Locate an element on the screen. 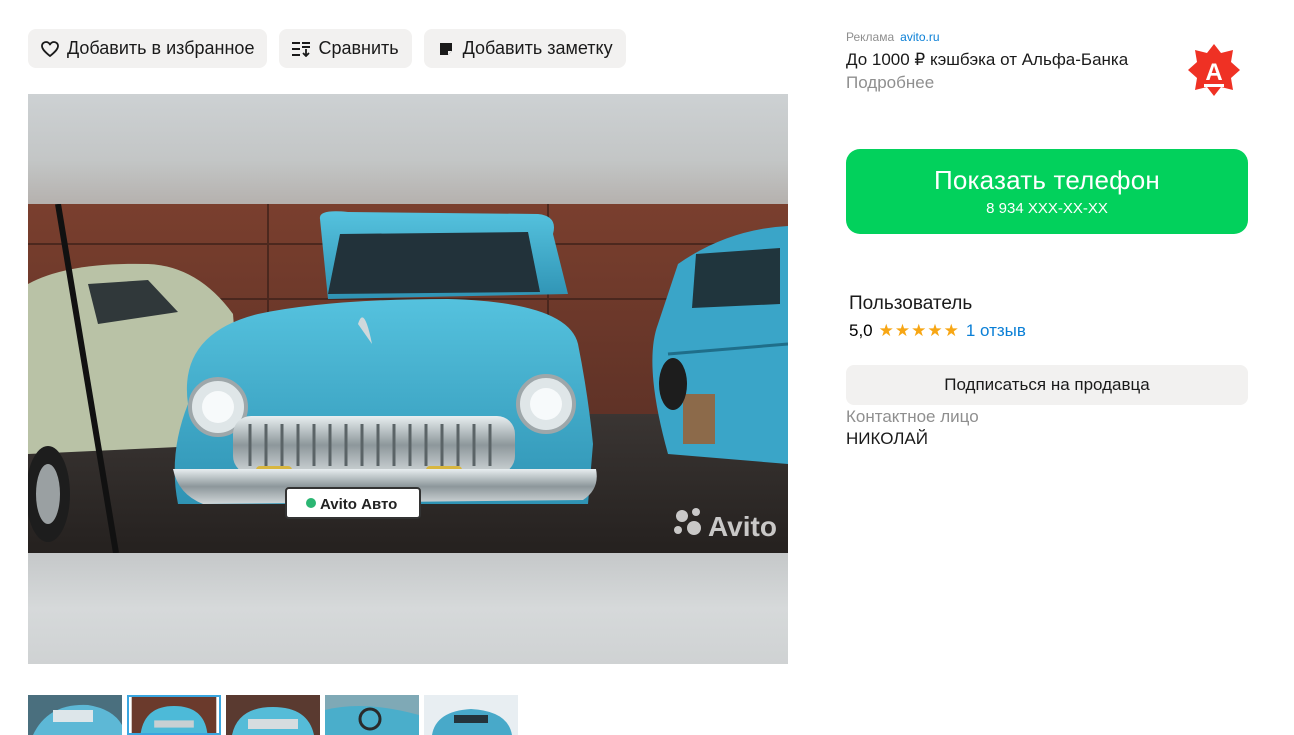  contact-person-name: НИКОЛАЙ is located at coordinates (887, 438).